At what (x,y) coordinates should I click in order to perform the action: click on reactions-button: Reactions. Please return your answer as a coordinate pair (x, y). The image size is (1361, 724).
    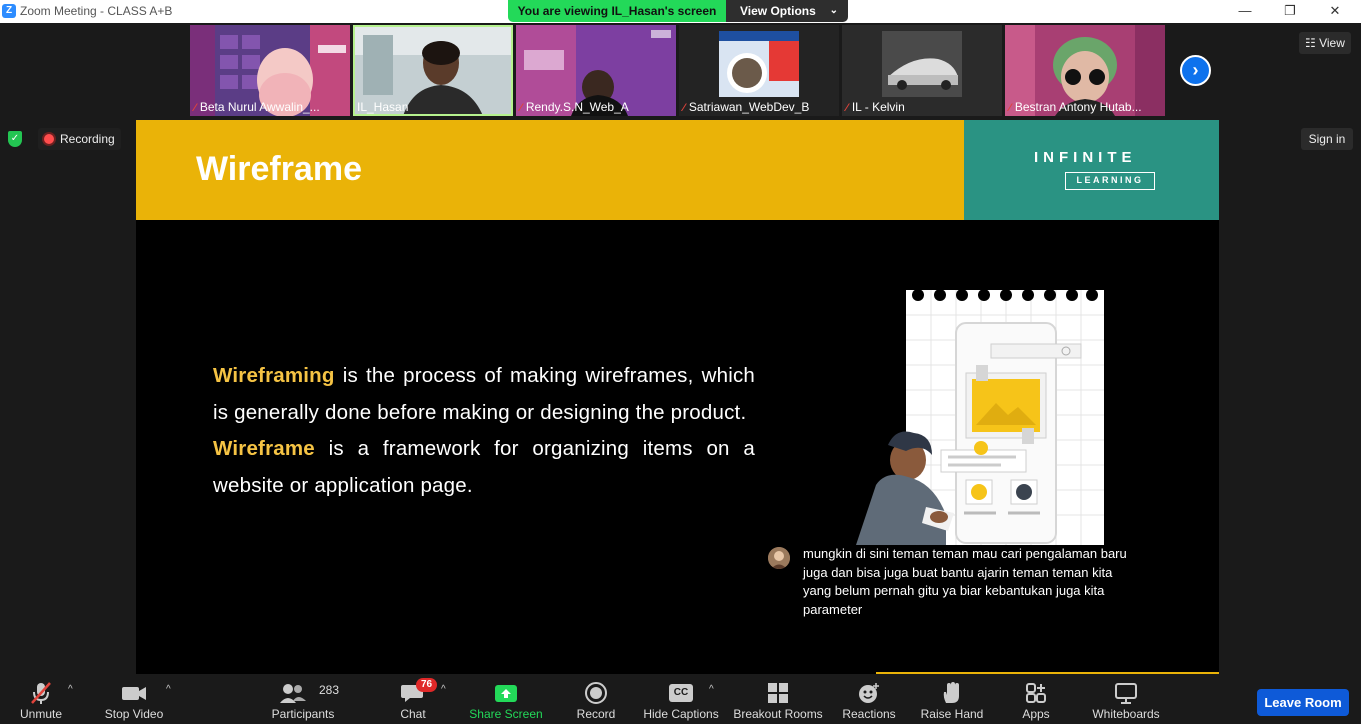
    Looking at the image, I should click on (869, 699).